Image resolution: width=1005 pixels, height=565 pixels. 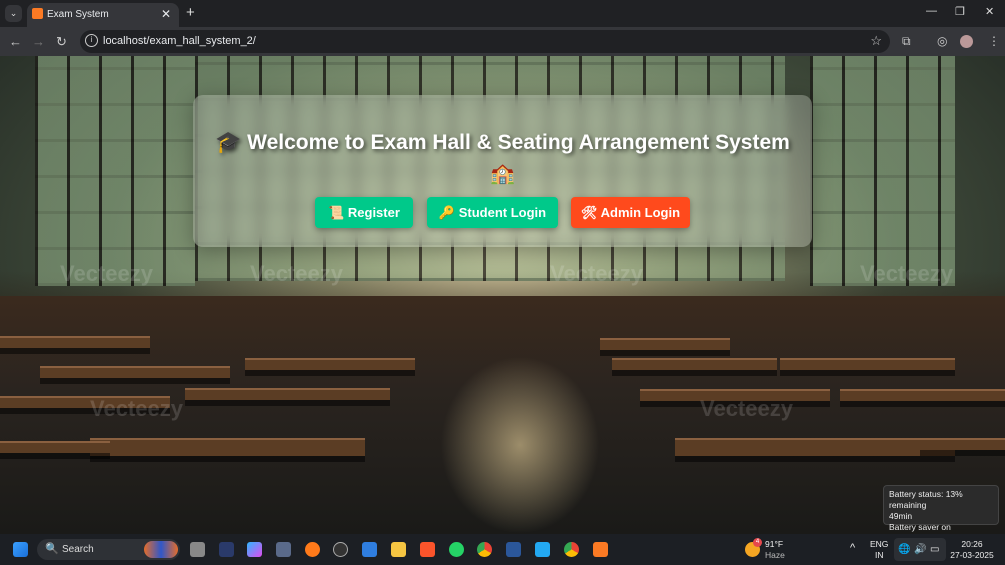 I want to click on window-left, so click(x=115, y=171).